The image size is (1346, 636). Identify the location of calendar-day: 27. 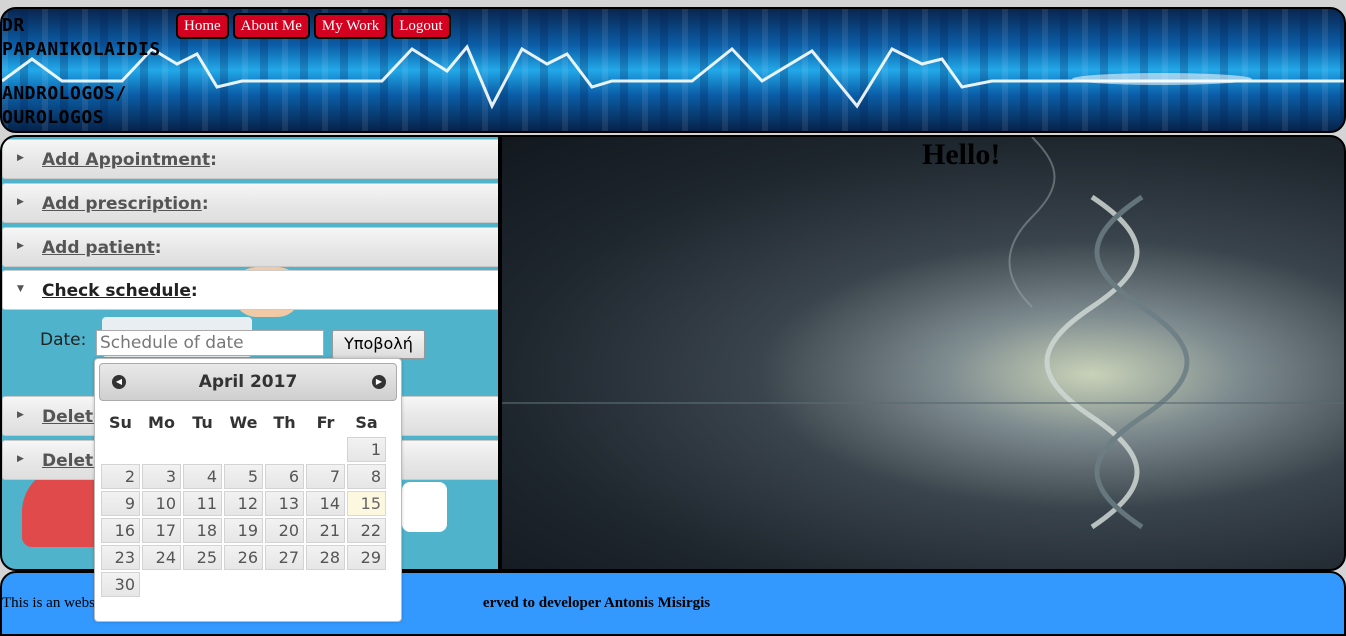
(284, 557).